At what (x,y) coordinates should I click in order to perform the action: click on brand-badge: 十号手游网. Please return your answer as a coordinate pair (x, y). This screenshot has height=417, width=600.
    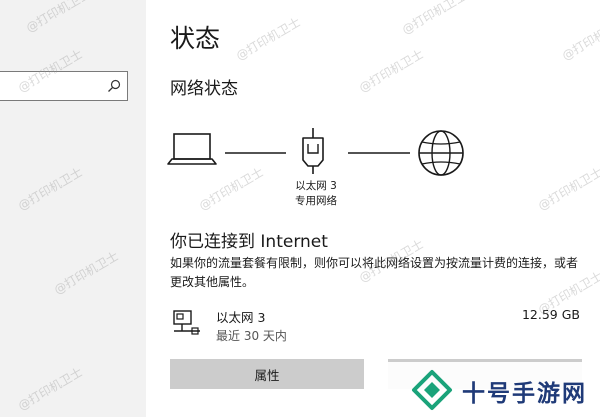
    Looking at the image, I should click on (494, 389).